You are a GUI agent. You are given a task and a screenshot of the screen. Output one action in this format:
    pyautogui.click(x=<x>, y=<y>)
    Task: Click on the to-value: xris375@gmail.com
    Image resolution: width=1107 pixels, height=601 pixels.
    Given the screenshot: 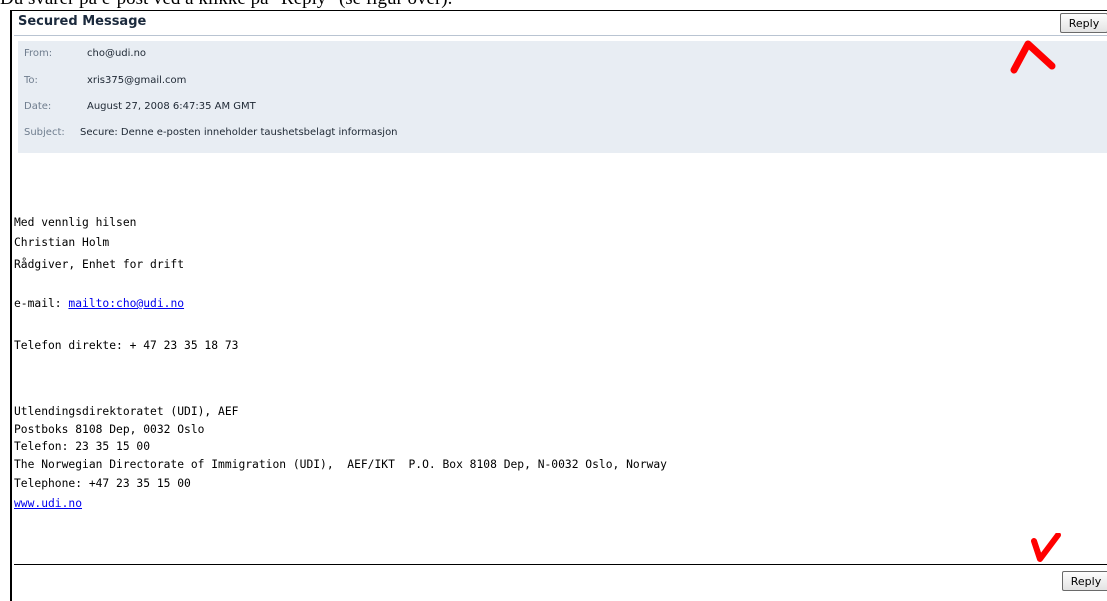 What is the action you would take?
    pyautogui.click(x=137, y=80)
    